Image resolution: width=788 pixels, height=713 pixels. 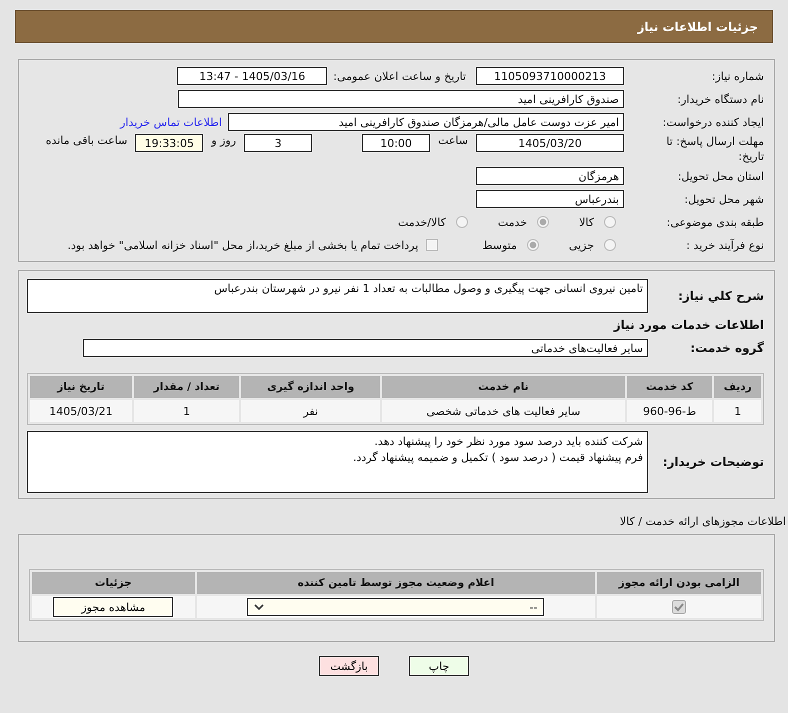 I want to click on field-label: ساعت, so click(x=453, y=140).